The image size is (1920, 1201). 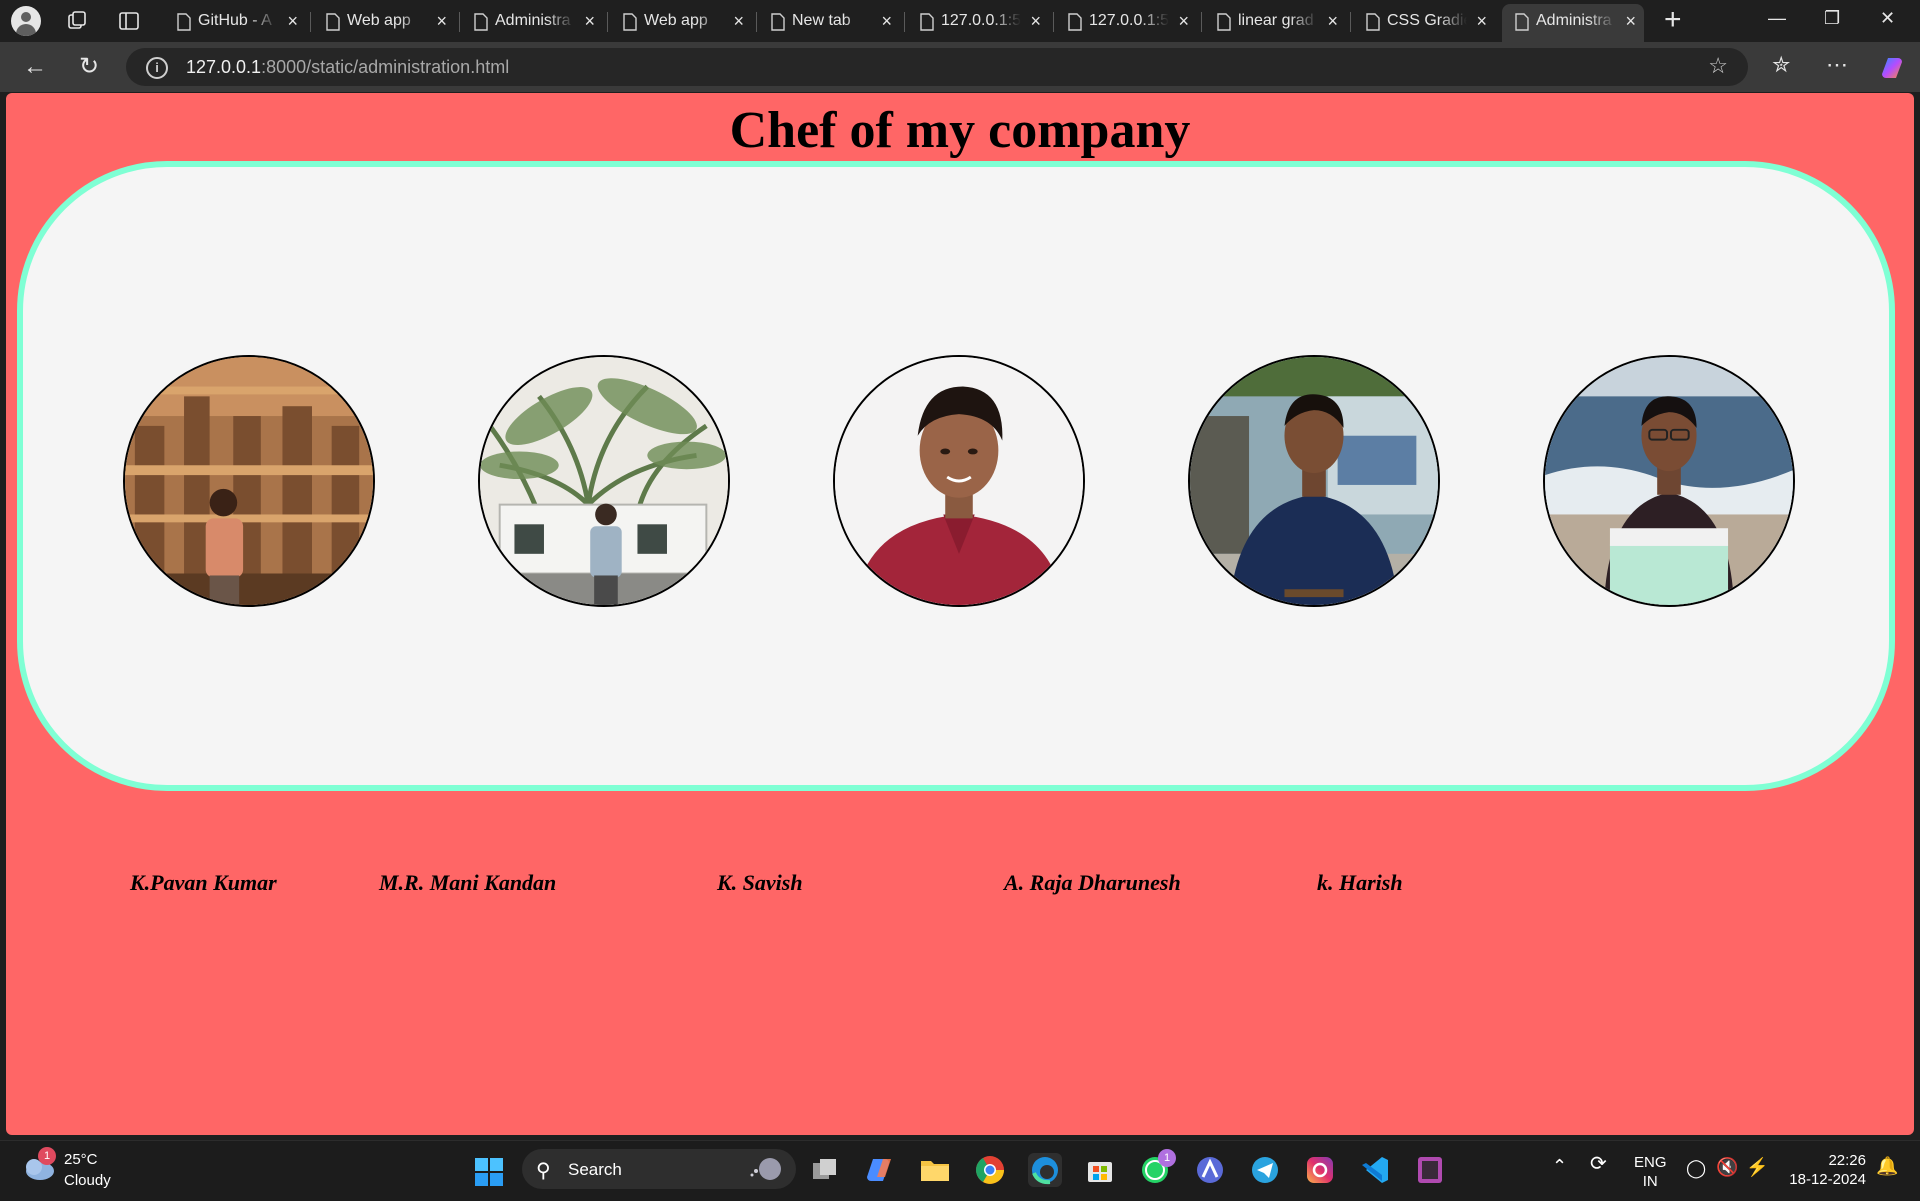 I want to click on copilot-icon, so click(x=1894, y=68).